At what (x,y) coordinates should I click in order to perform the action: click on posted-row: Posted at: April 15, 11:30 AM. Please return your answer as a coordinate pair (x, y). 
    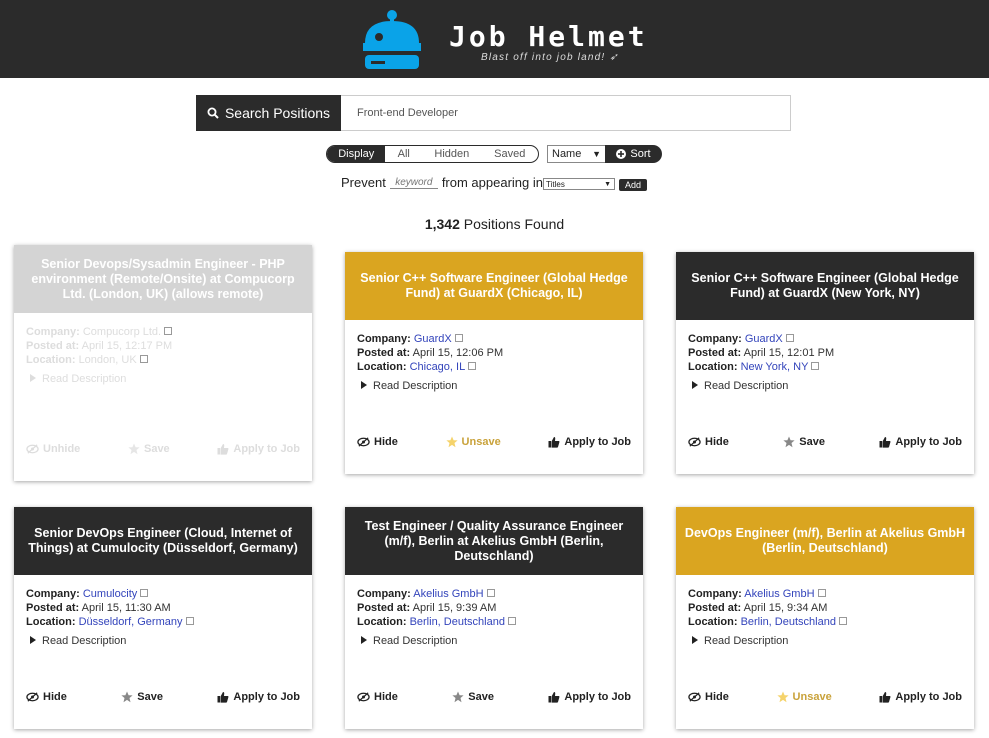
    Looking at the image, I should click on (163, 608).